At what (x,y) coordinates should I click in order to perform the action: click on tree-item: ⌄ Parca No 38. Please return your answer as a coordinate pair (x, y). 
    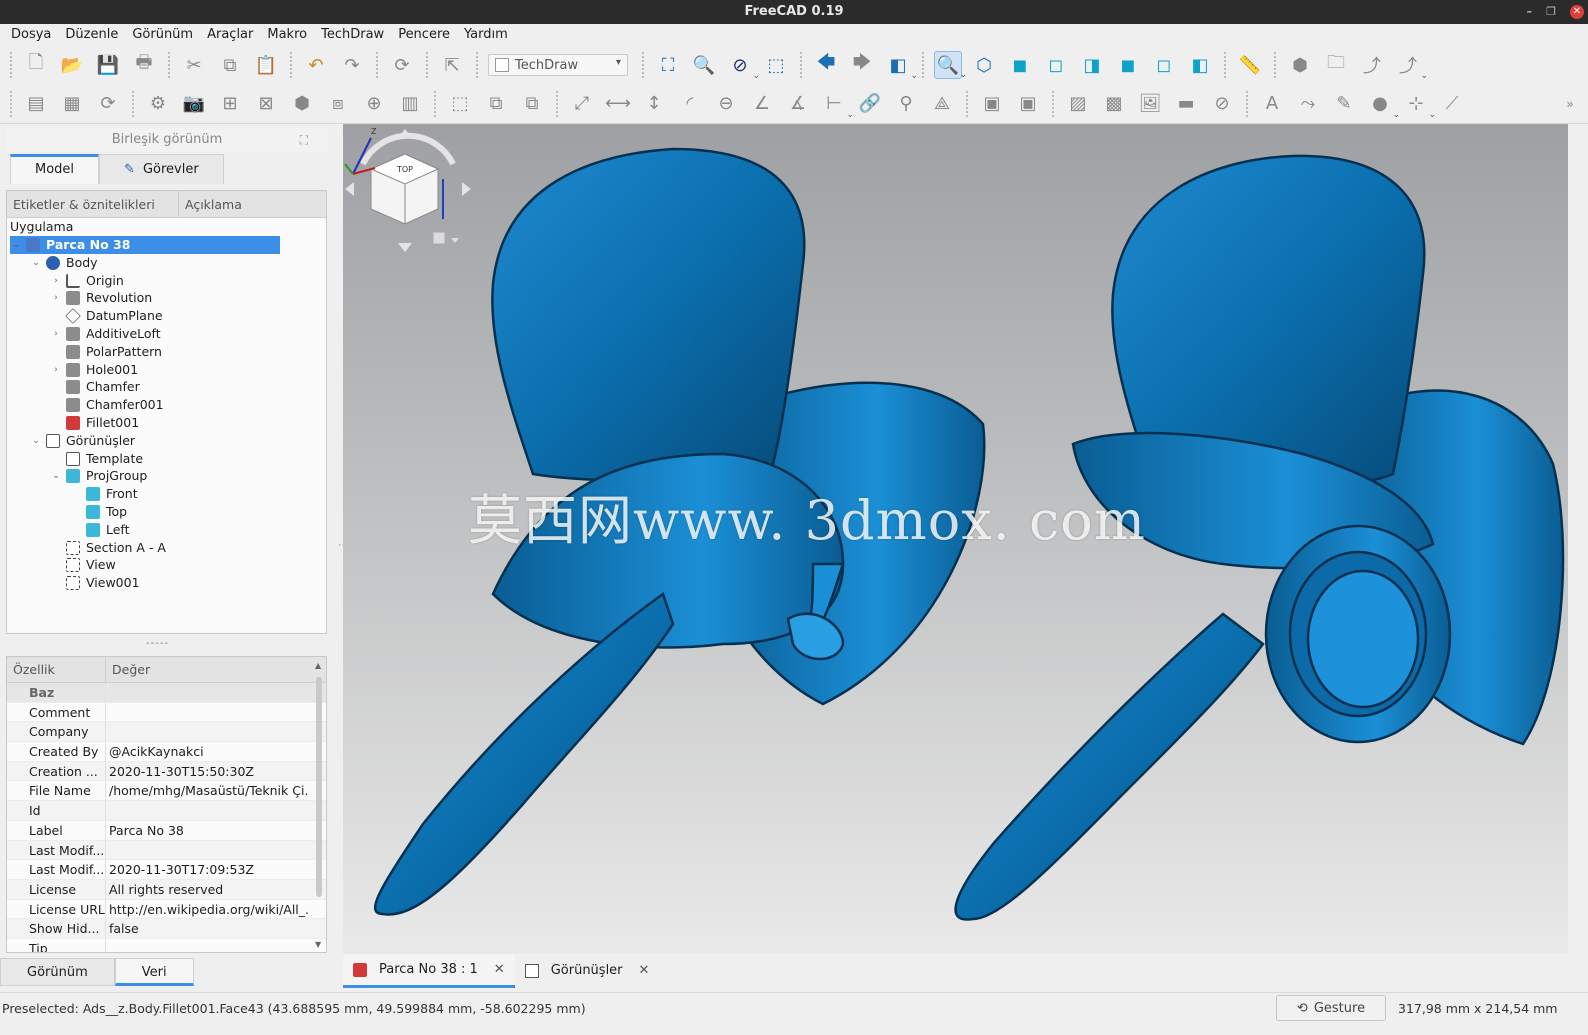
    Looking at the image, I should click on (145, 245).